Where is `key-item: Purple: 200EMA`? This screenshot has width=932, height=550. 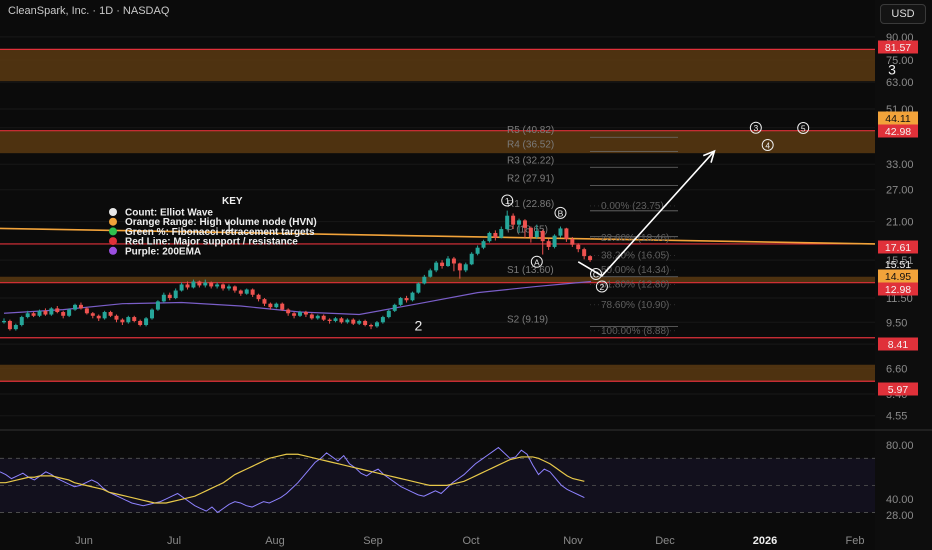
key-item: Purple: 200EMA is located at coordinates (163, 251).